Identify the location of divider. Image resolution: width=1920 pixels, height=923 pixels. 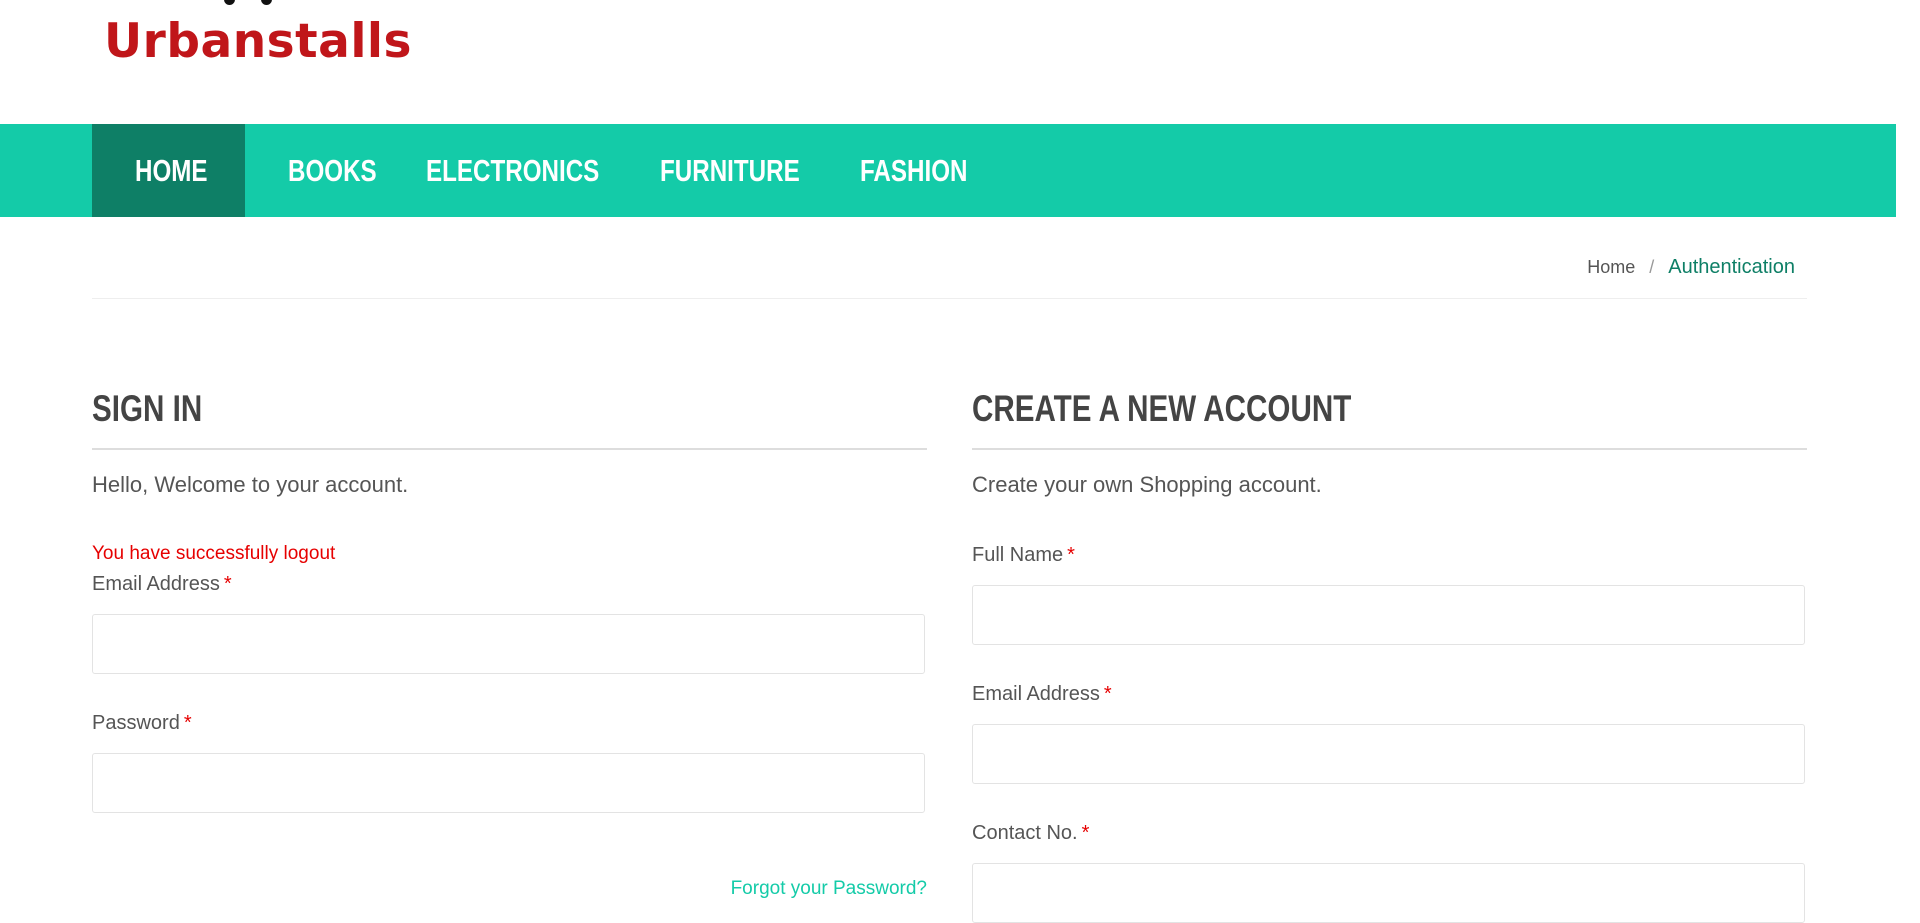
(949, 298).